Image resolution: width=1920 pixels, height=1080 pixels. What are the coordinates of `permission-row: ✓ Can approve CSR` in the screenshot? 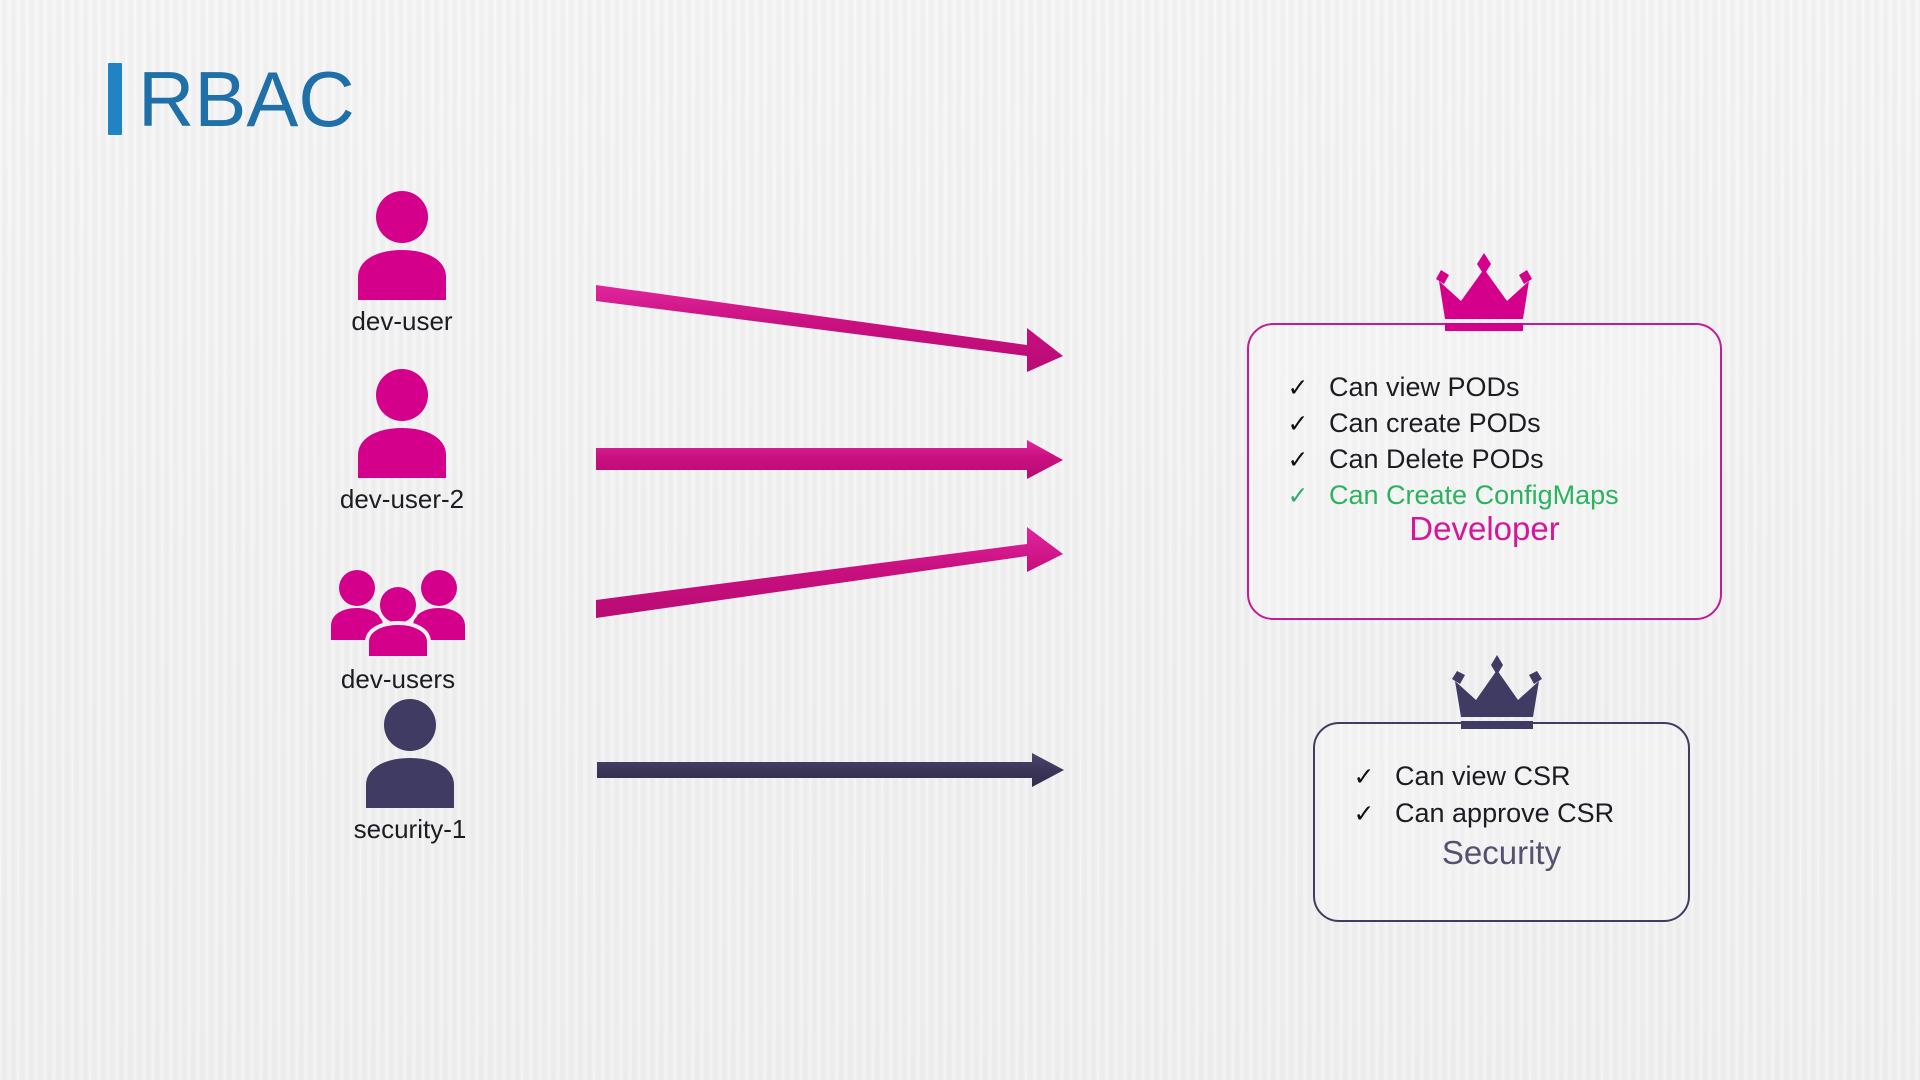 It's located at (1510, 813).